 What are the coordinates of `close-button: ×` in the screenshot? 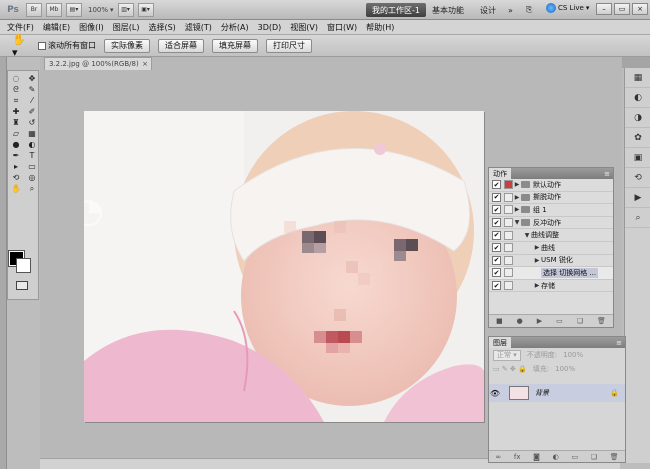 It's located at (640, 9).